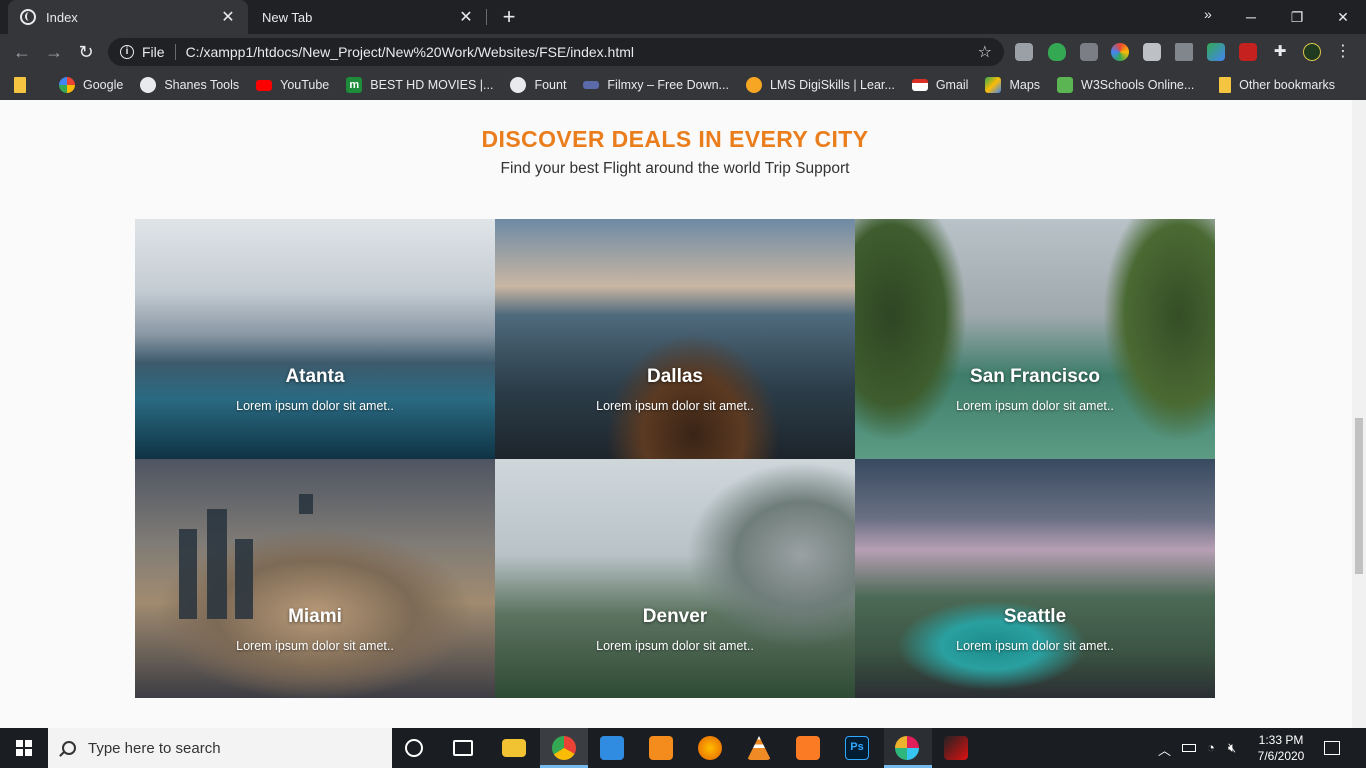  Describe the element at coordinates (315, 578) in the screenshot. I see `city-card: Miami Lorem ipsum dolor sit amet..` at that location.